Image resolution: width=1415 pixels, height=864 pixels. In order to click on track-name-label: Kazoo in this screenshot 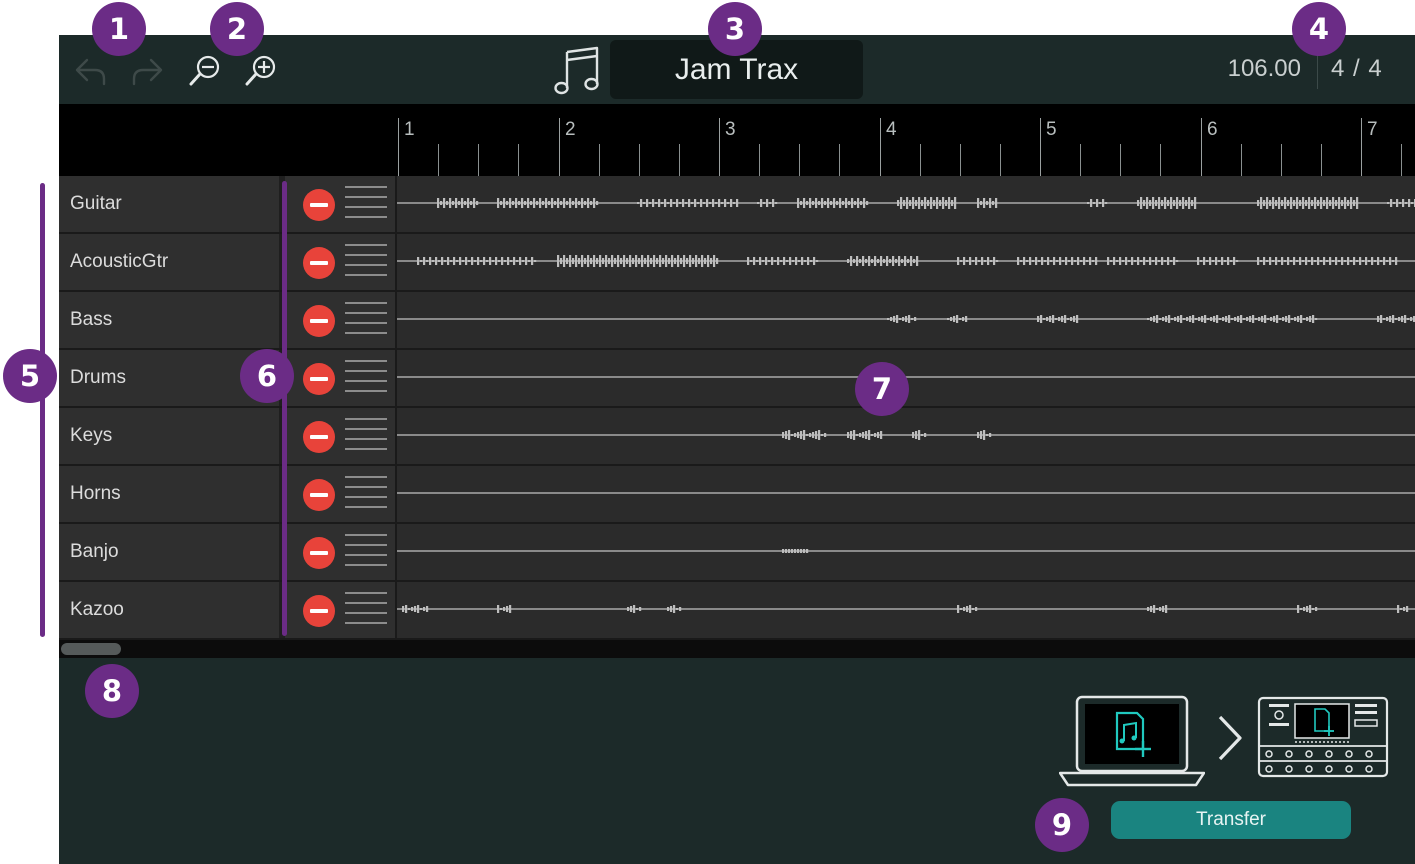, I will do `click(169, 610)`.